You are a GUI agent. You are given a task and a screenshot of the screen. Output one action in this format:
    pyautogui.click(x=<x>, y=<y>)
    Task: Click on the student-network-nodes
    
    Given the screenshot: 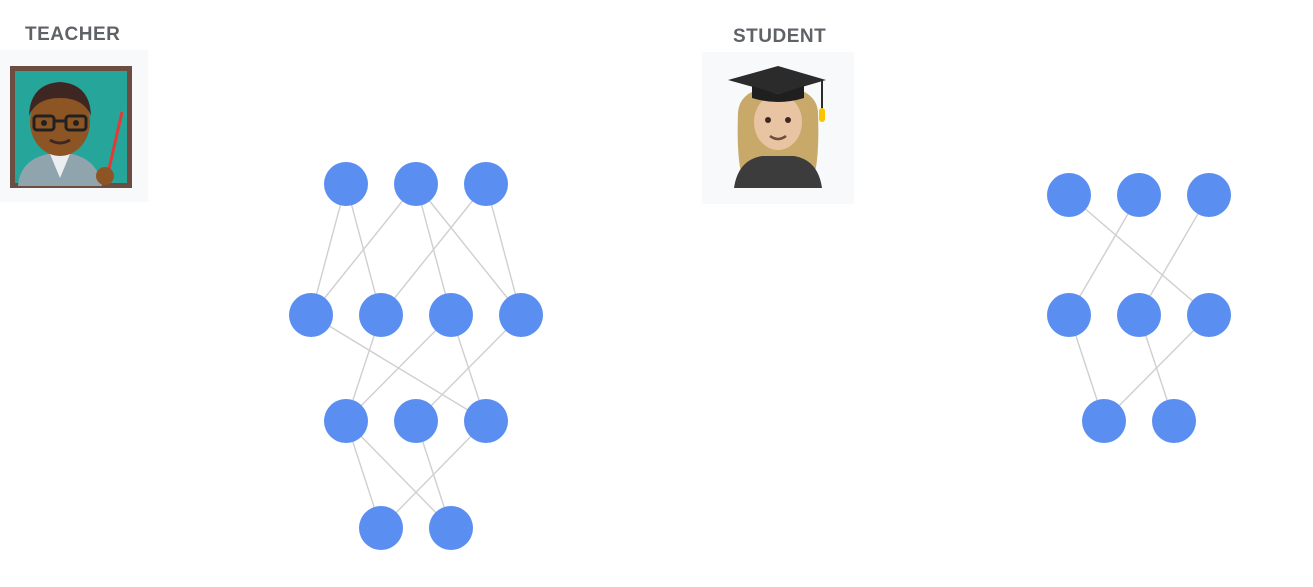 What is the action you would take?
    pyautogui.click(x=1139, y=308)
    